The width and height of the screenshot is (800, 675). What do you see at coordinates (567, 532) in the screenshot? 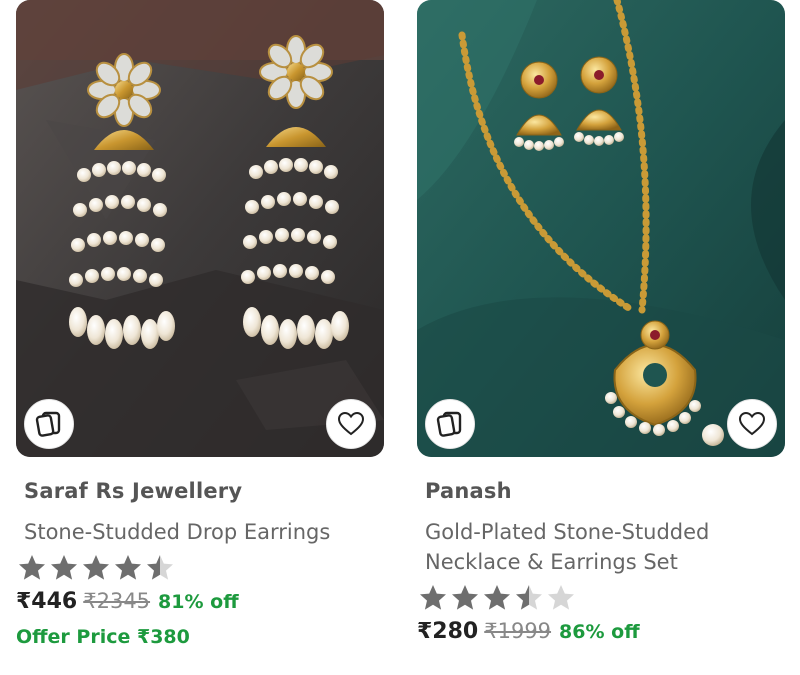
I see `product-title-line: Gold-Plated Stone-Studded` at bounding box center [567, 532].